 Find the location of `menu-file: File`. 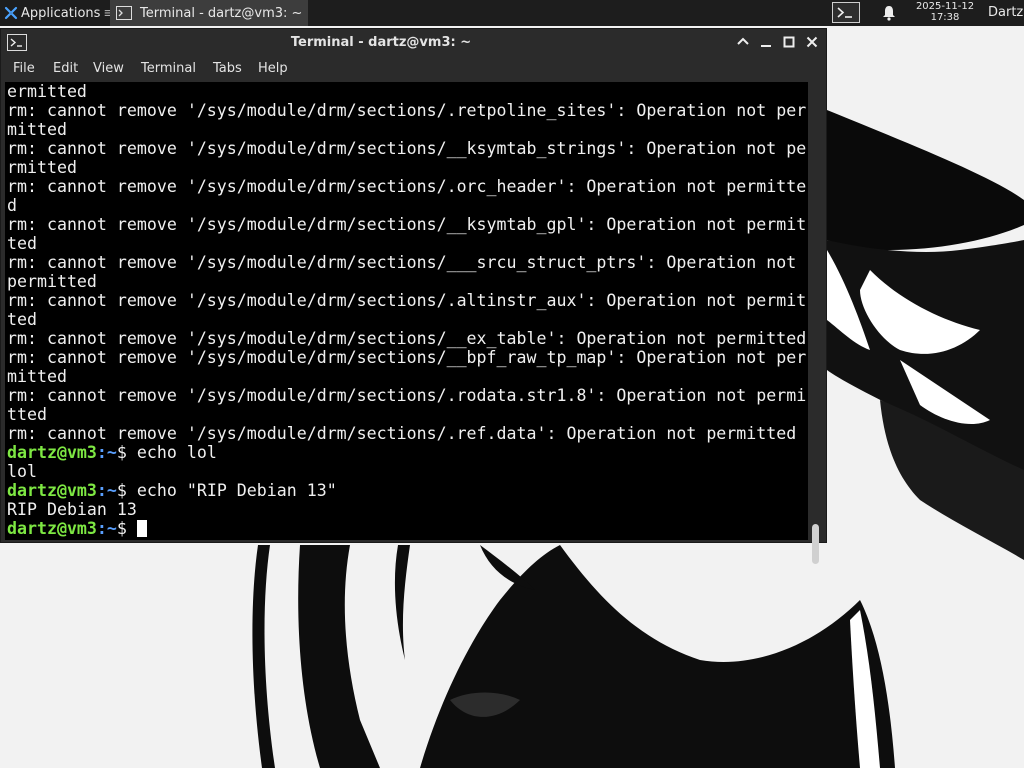

menu-file: File is located at coordinates (24, 69).